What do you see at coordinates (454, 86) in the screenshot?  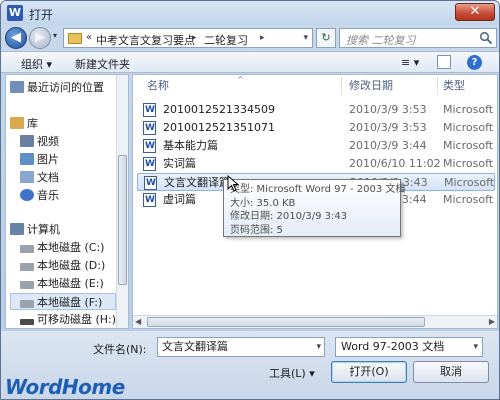 I see `column-header-type: 类型` at bounding box center [454, 86].